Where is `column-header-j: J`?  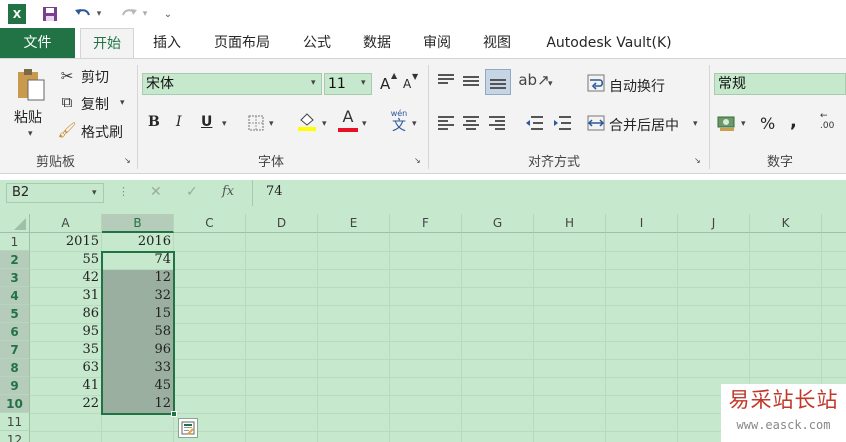
column-header-j: J is located at coordinates (714, 223).